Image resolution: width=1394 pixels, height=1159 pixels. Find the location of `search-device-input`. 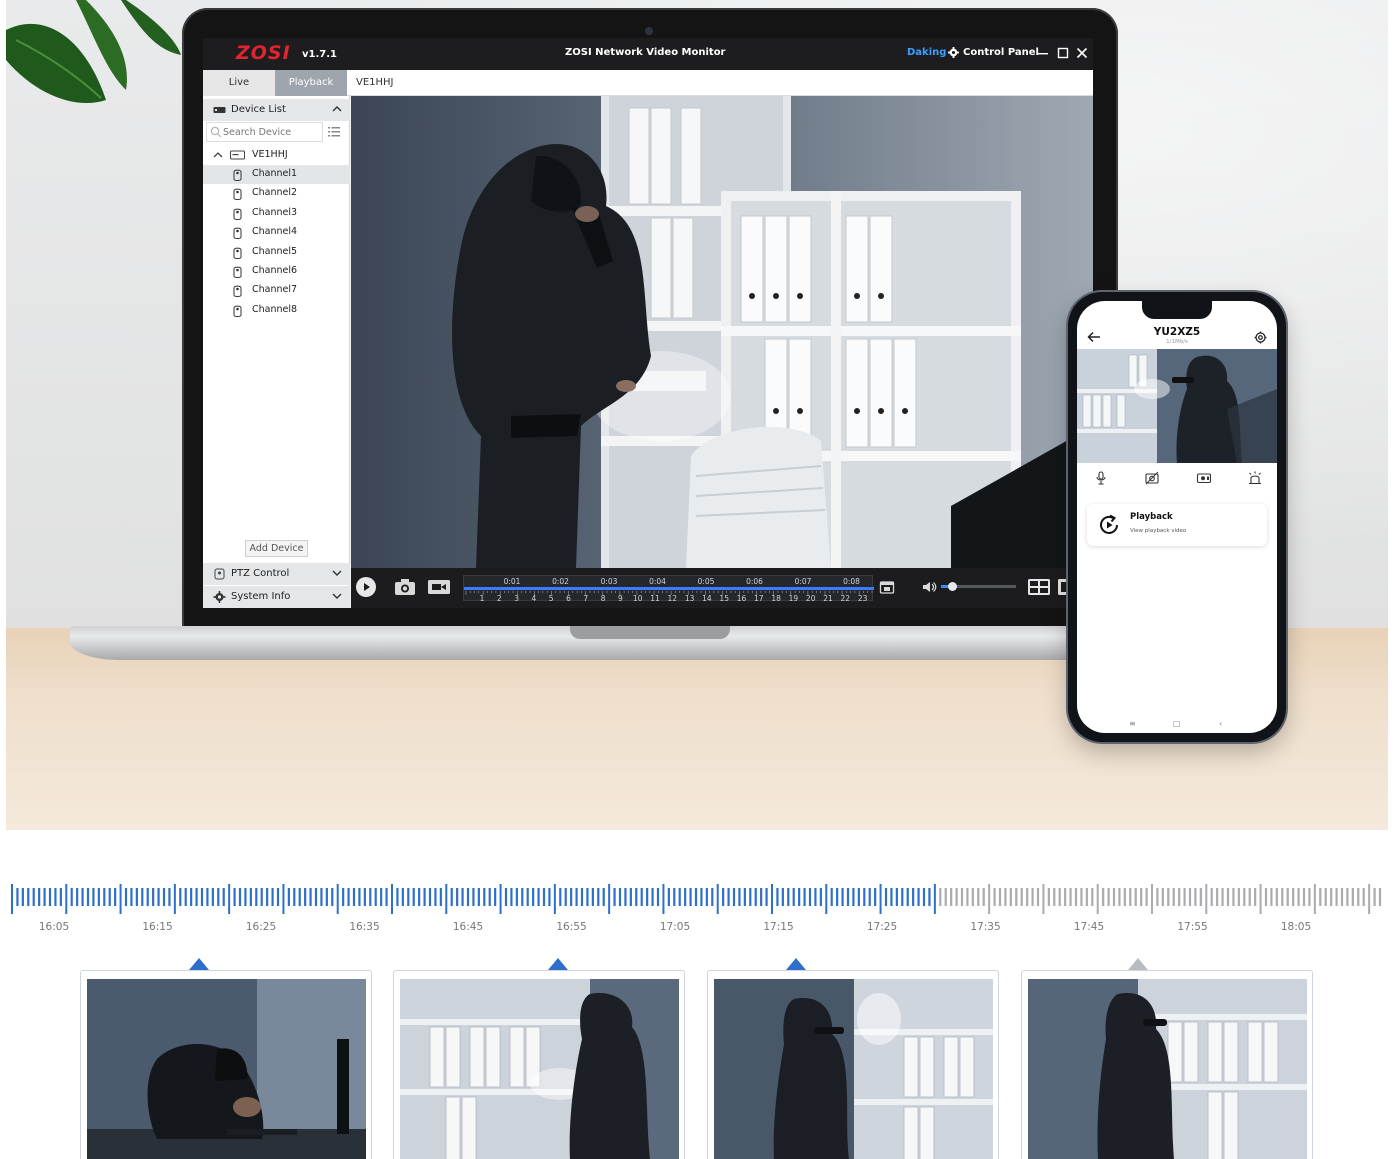

search-device-input is located at coordinates (272, 132).